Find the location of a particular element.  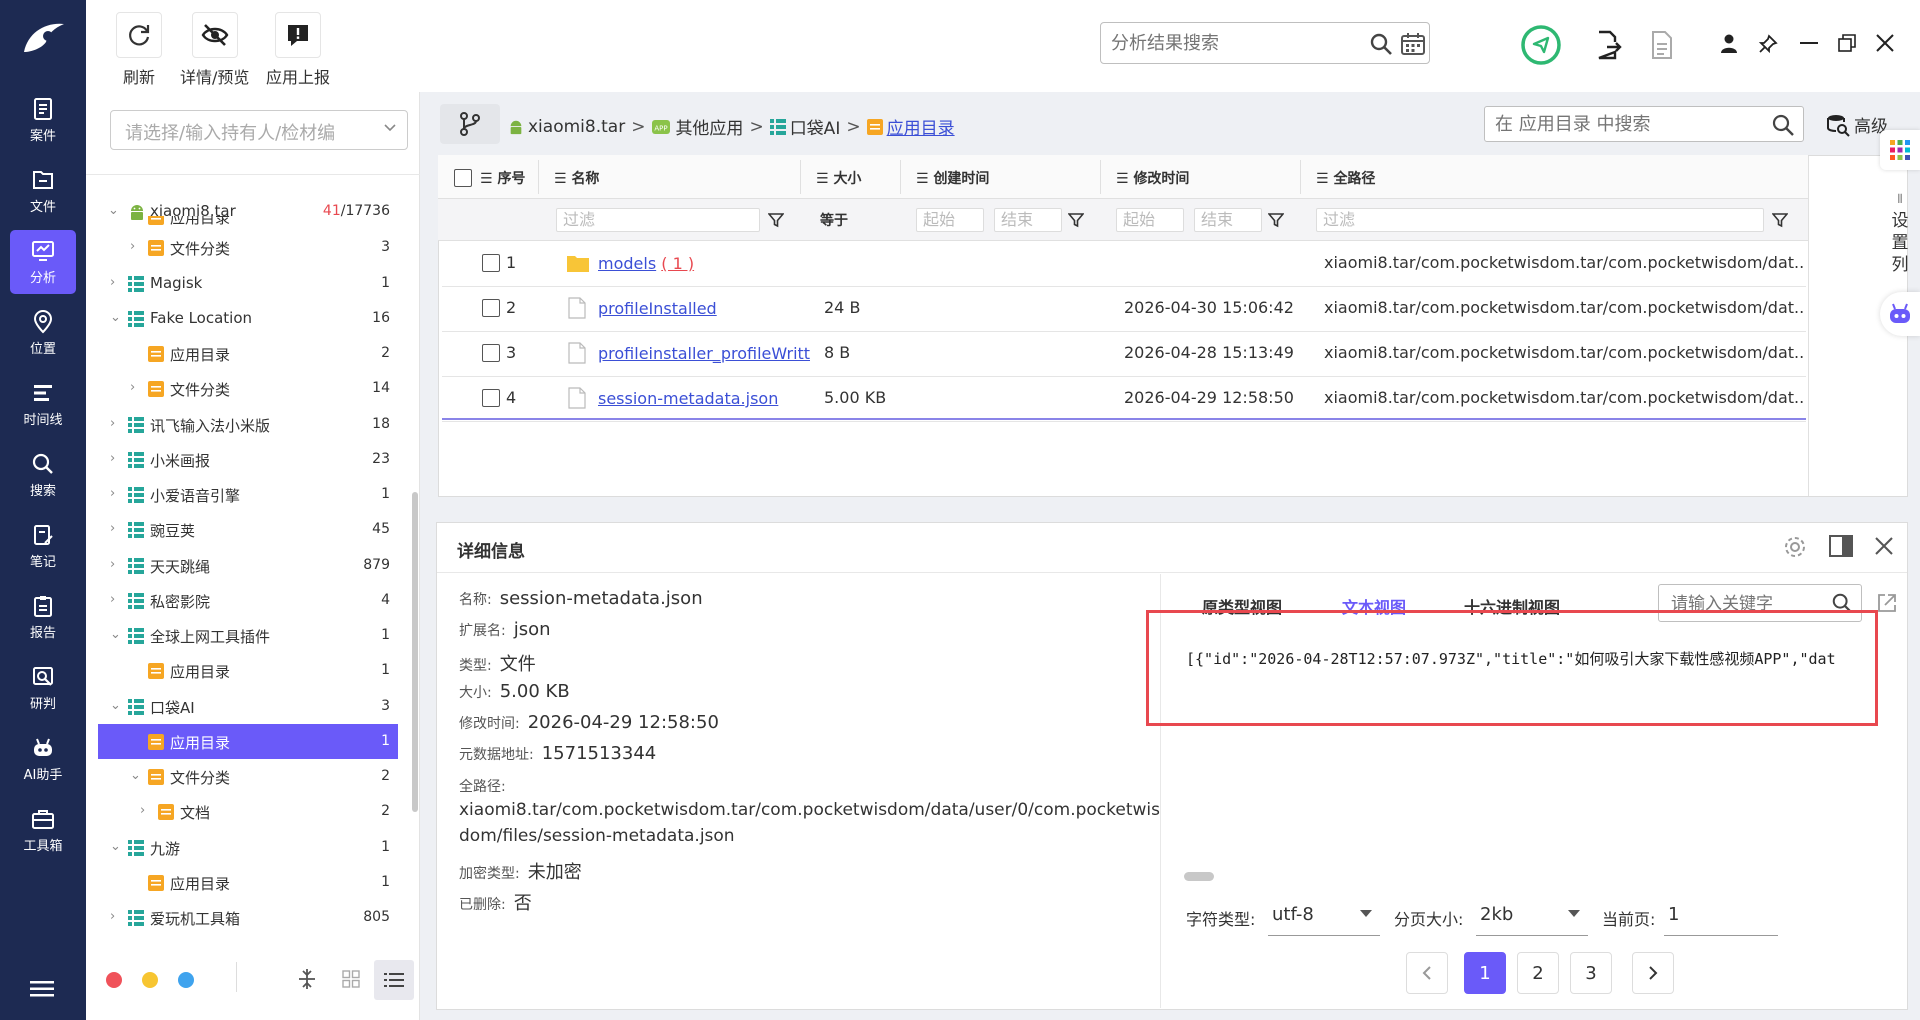

tree-row: › 讯飞输入法小米版 18 is located at coordinates (248, 424).